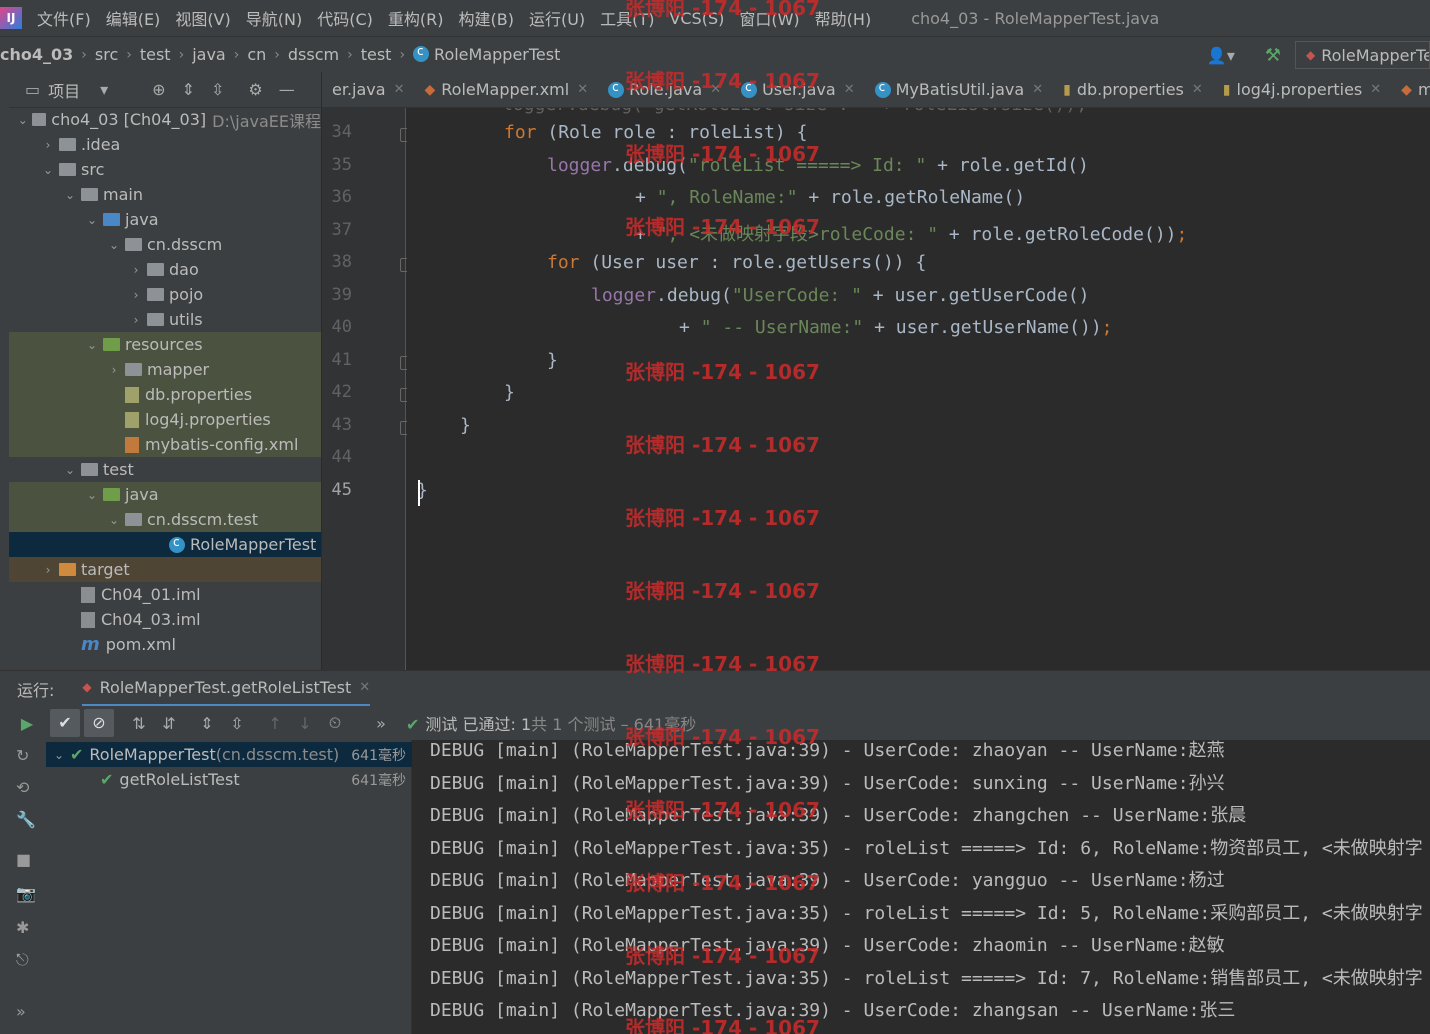  Describe the element at coordinates (486, 54) in the screenshot. I see `breadcrumb-item-current: RoleMapperTest` at that location.